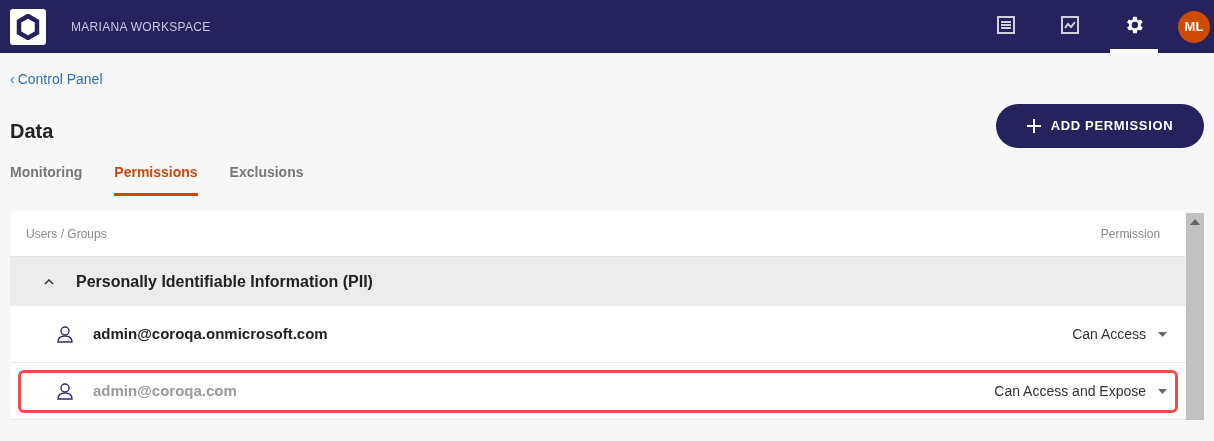 Image resolution: width=1214 pixels, height=441 pixels. I want to click on chevron-icon: ‹, so click(12, 79).